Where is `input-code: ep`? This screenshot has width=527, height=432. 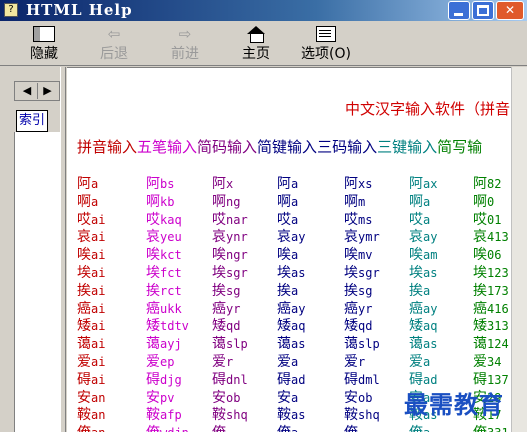
input-code: ep is located at coordinates (167, 362).